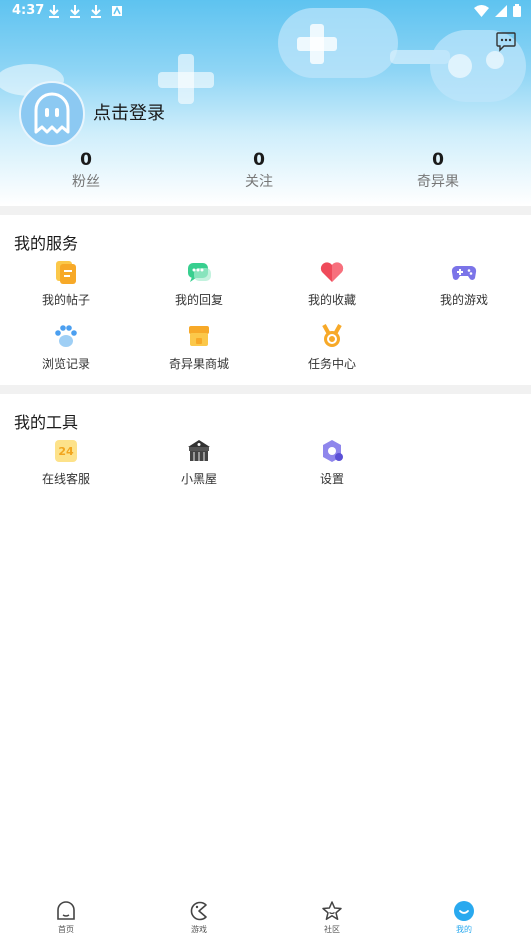  What do you see at coordinates (66, 287) in the screenshot?
I see `service-my-posts: 我的帖子` at bounding box center [66, 287].